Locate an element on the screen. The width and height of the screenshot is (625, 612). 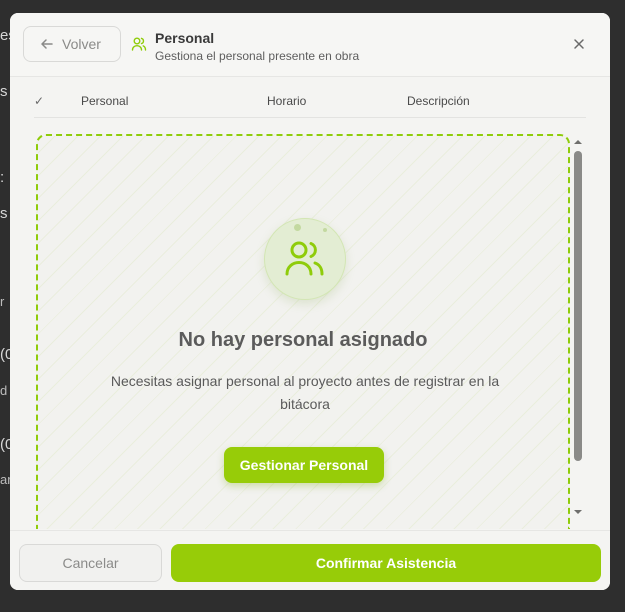
confirm-attendance-button: Confirmar Asistencia is located at coordinates (386, 563).